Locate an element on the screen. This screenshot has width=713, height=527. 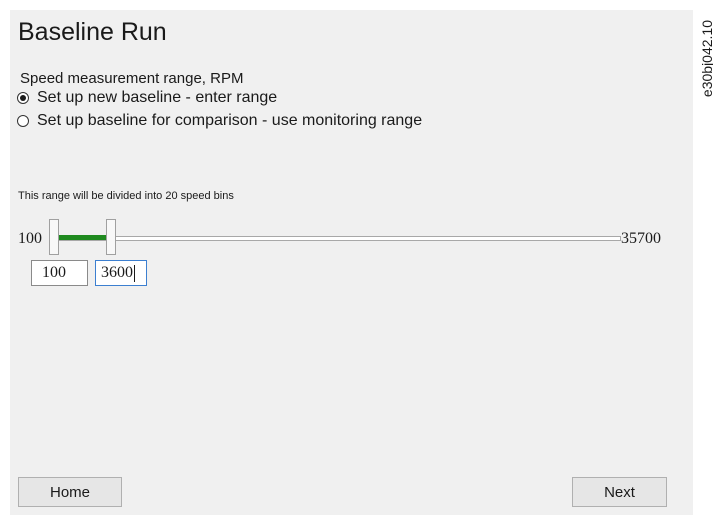
radio-button-unchecked is located at coordinates (23, 121).